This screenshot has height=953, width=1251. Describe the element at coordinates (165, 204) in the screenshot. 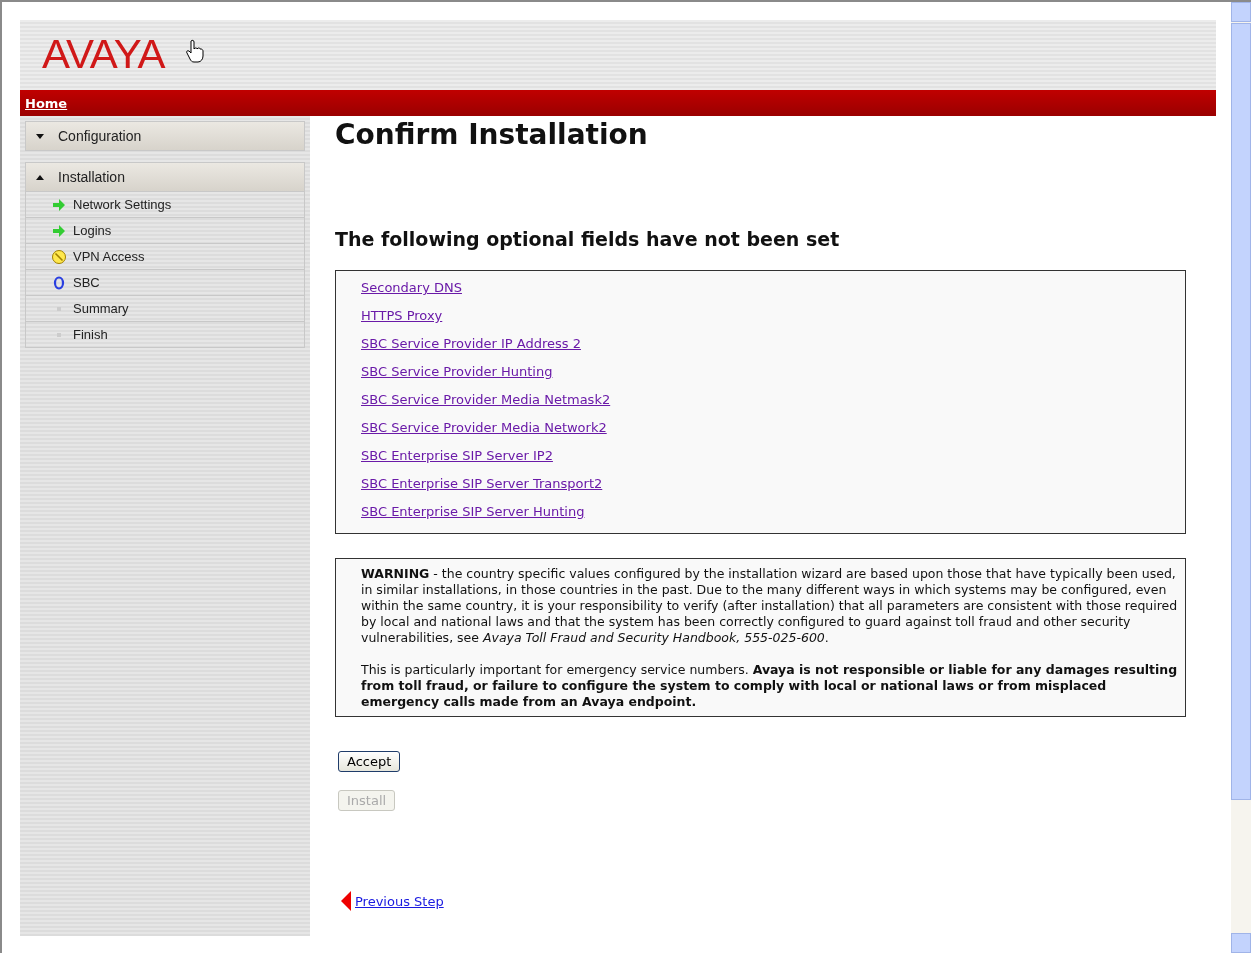

I see `sidebar-item: Network Settings` at that location.